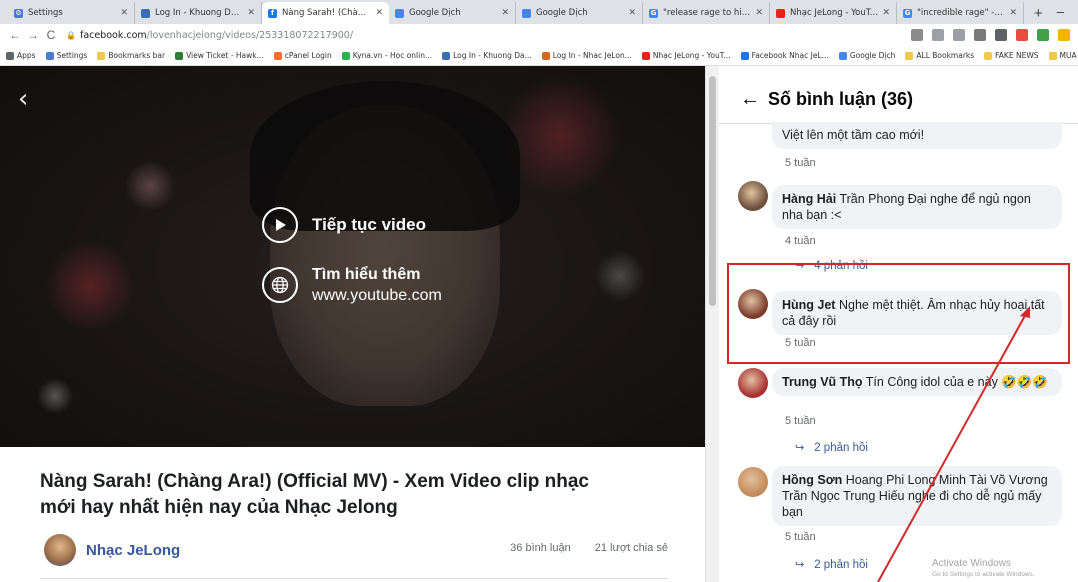  What do you see at coordinates (872, 55) in the screenshot?
I see `bookmark-label: Google Dịch` at bounding box center [872, 55].